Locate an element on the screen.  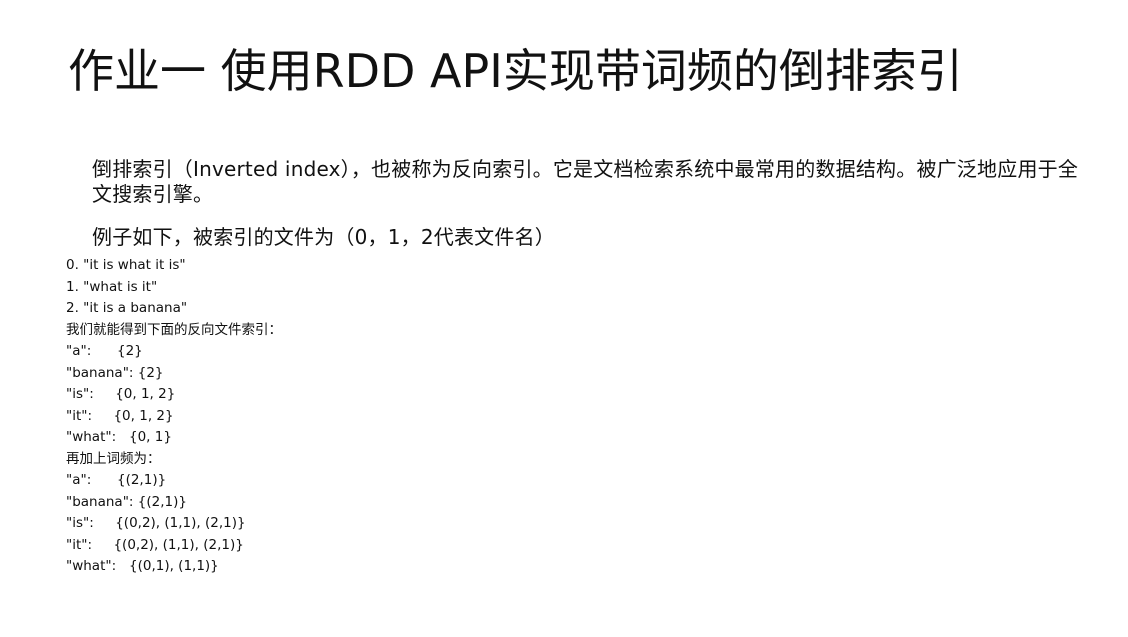
example-line: "banana": {(2,1)} is located at coordinates (126, 501).